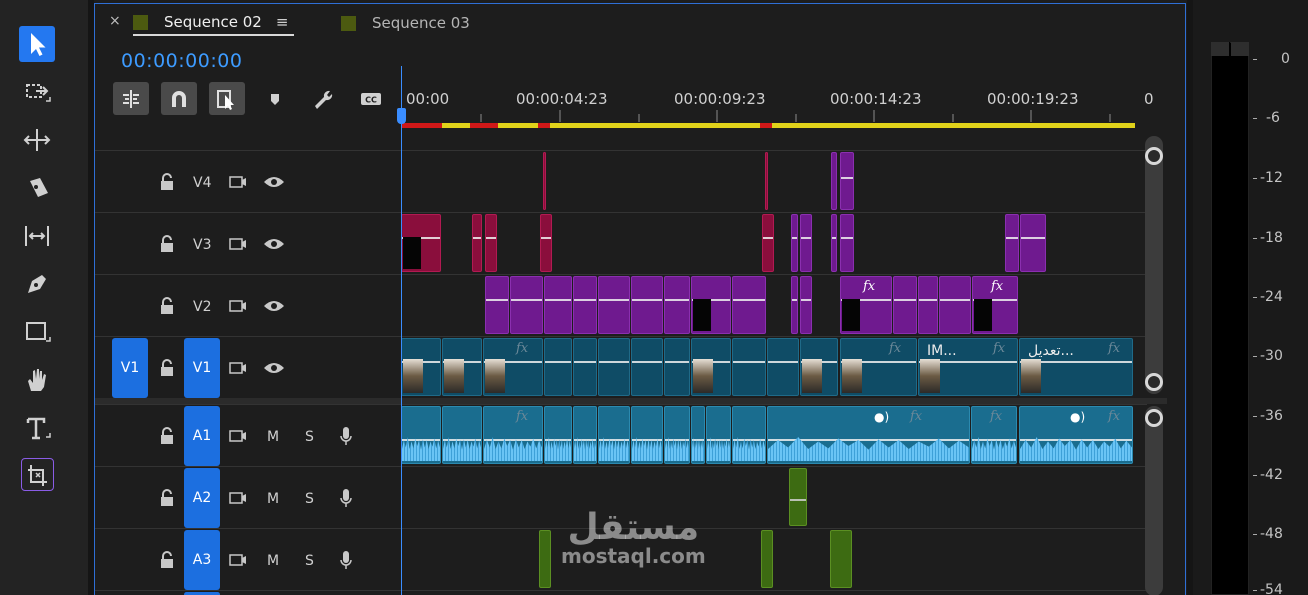 Image resolution: width=1308 pixels, height=595 pixels. What do you see at coordinates (130, 368) in the screenshot?
I see `source-patch-v1: V1` at bounding box center [130, 368].